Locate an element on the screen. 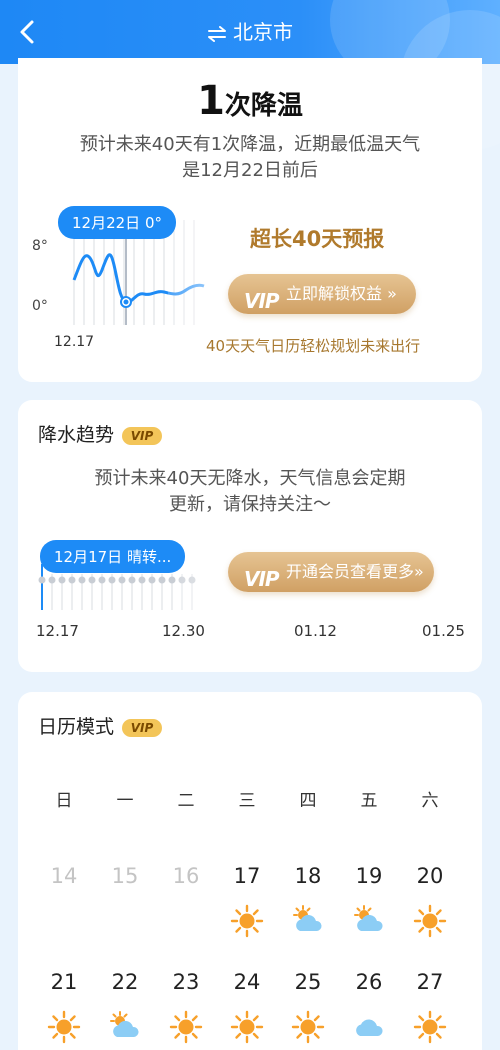  unlock-button-label: 立即解锁权益 » is located at coordinates (341, 293).